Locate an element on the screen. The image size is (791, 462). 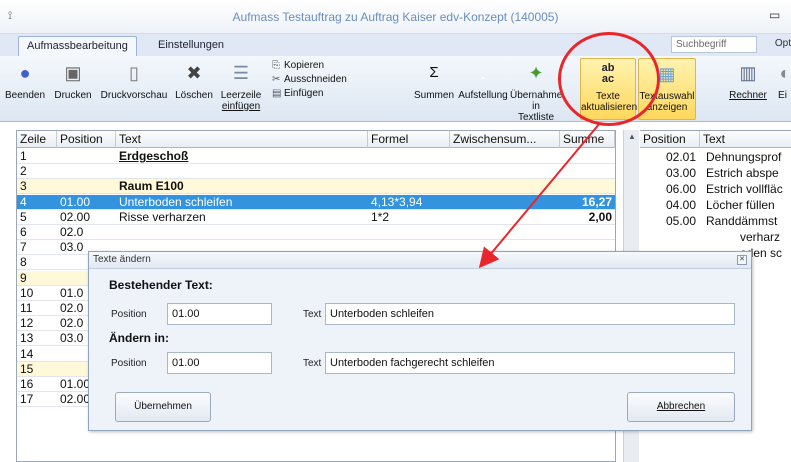
tab-einstellungen: Einstellungen is located at coordinates (191, 46).